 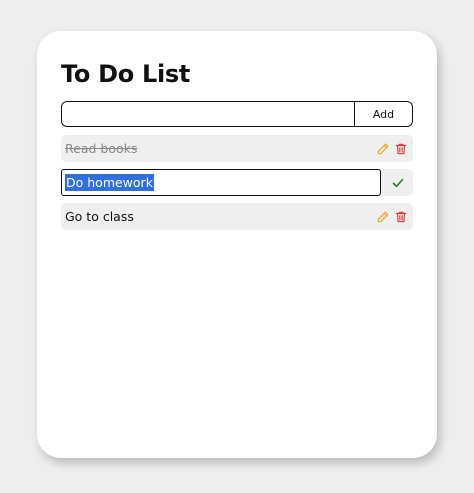 What do you see at coordinates (220, 216) in the screenshot?
I see `todo-text: Go to class` at bounding box center [220, 216].